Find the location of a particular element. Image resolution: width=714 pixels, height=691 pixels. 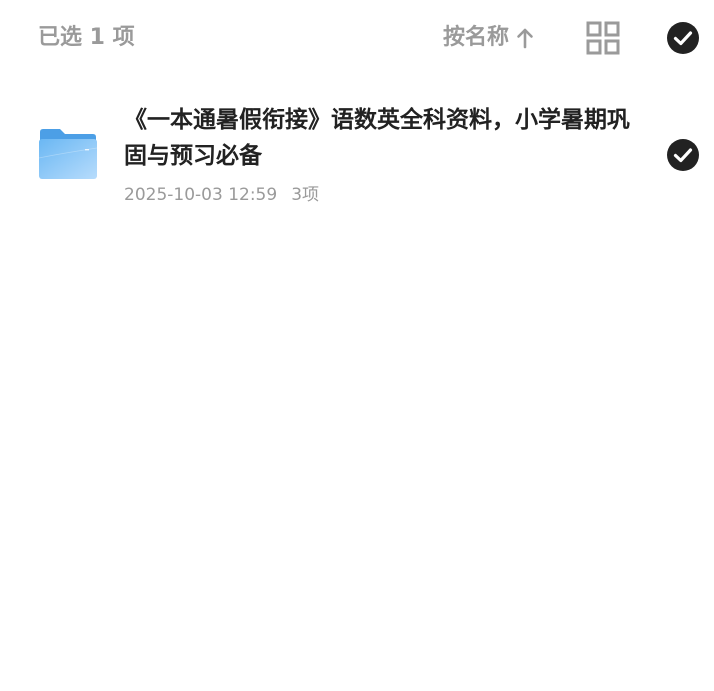

file-name: 《一本通暑假衔接》语数英全科资料，小学暑期巩固与预习必备 is located at coordinates (377, 138).